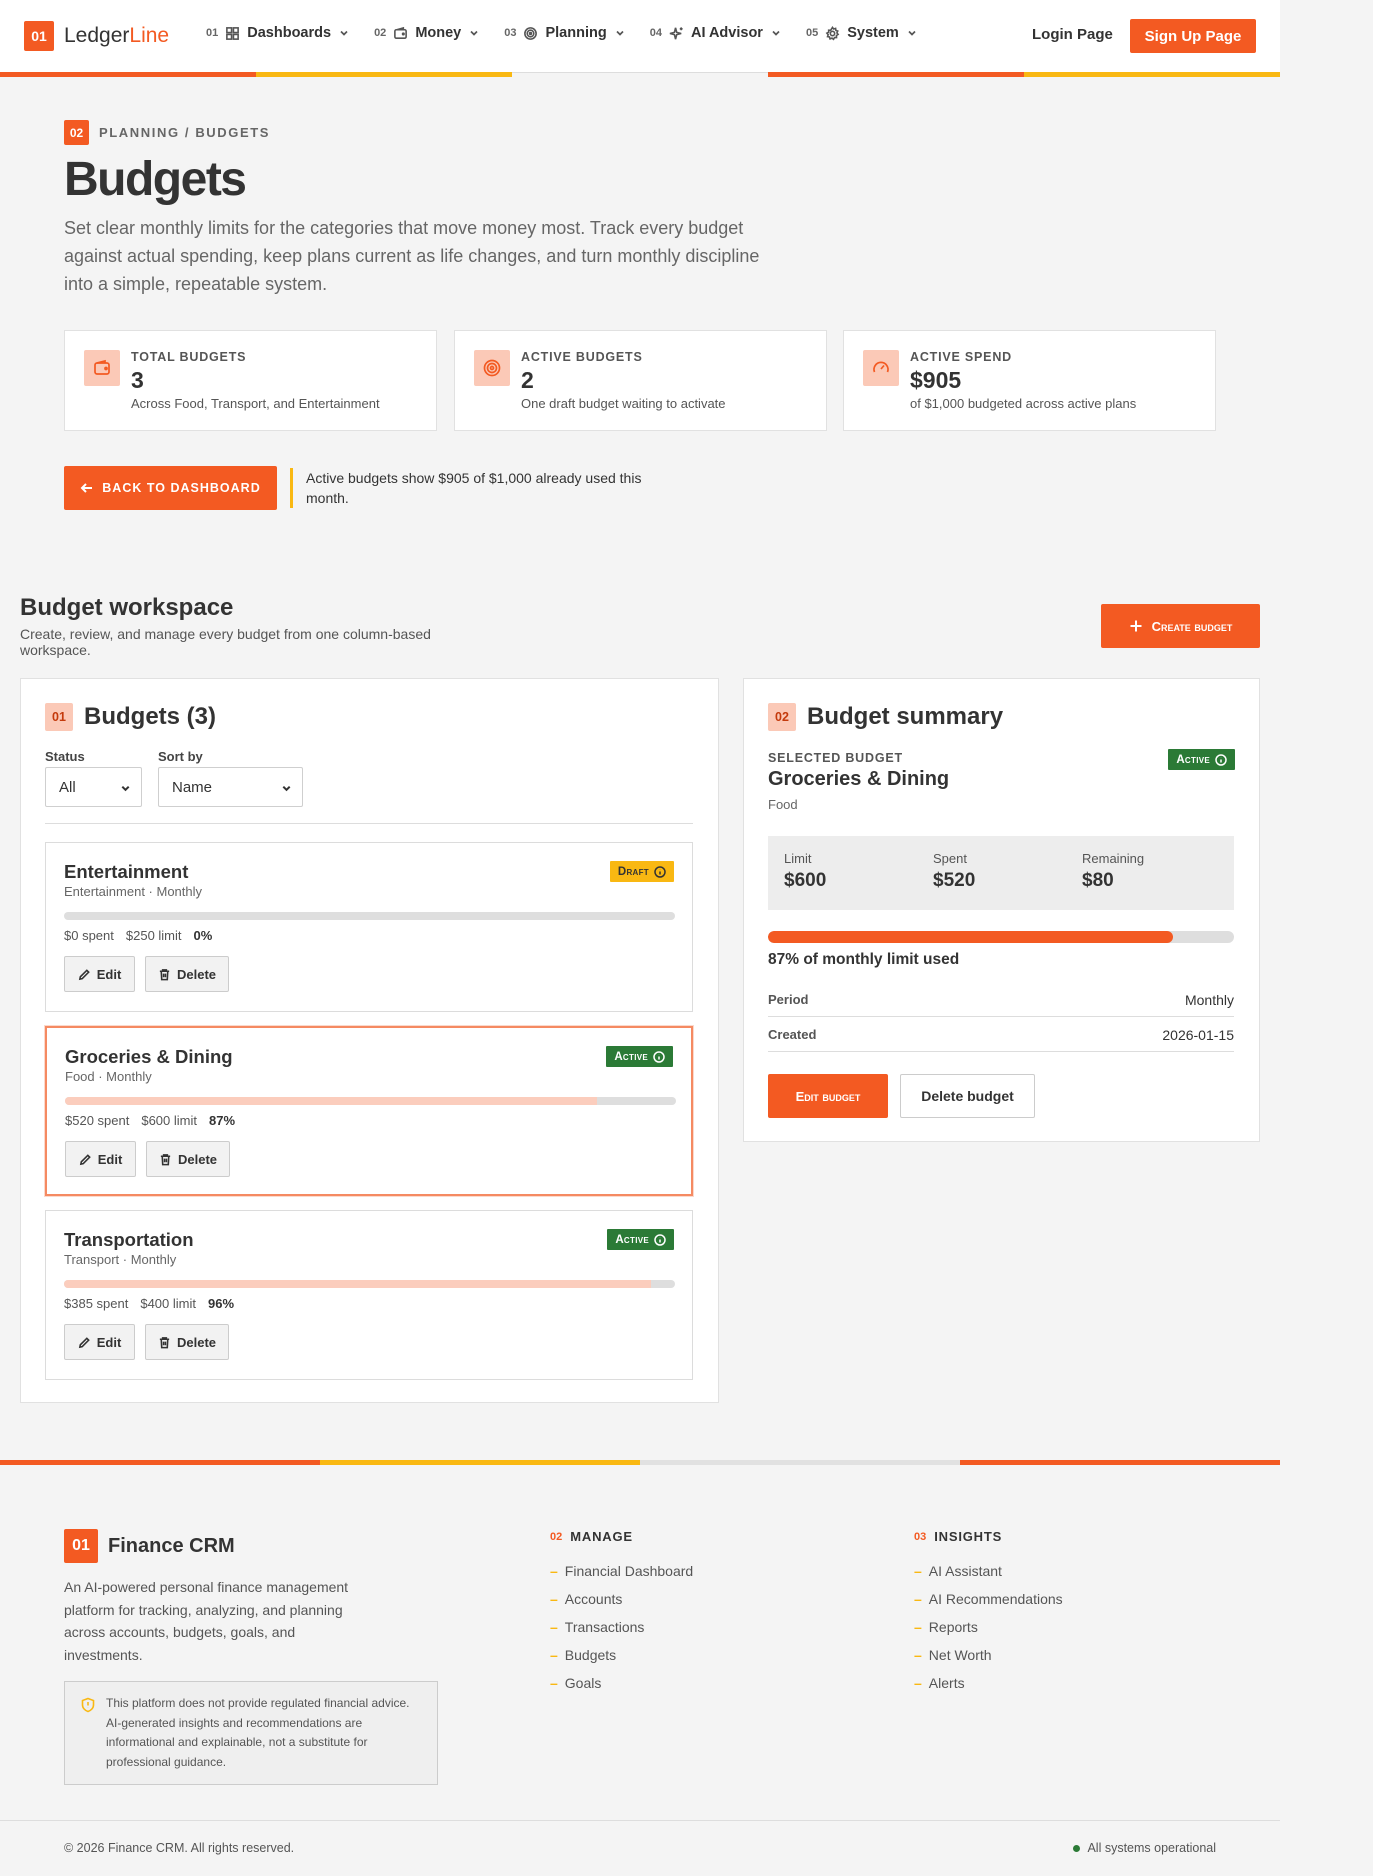  I want to click on divider, so click(369, 823).